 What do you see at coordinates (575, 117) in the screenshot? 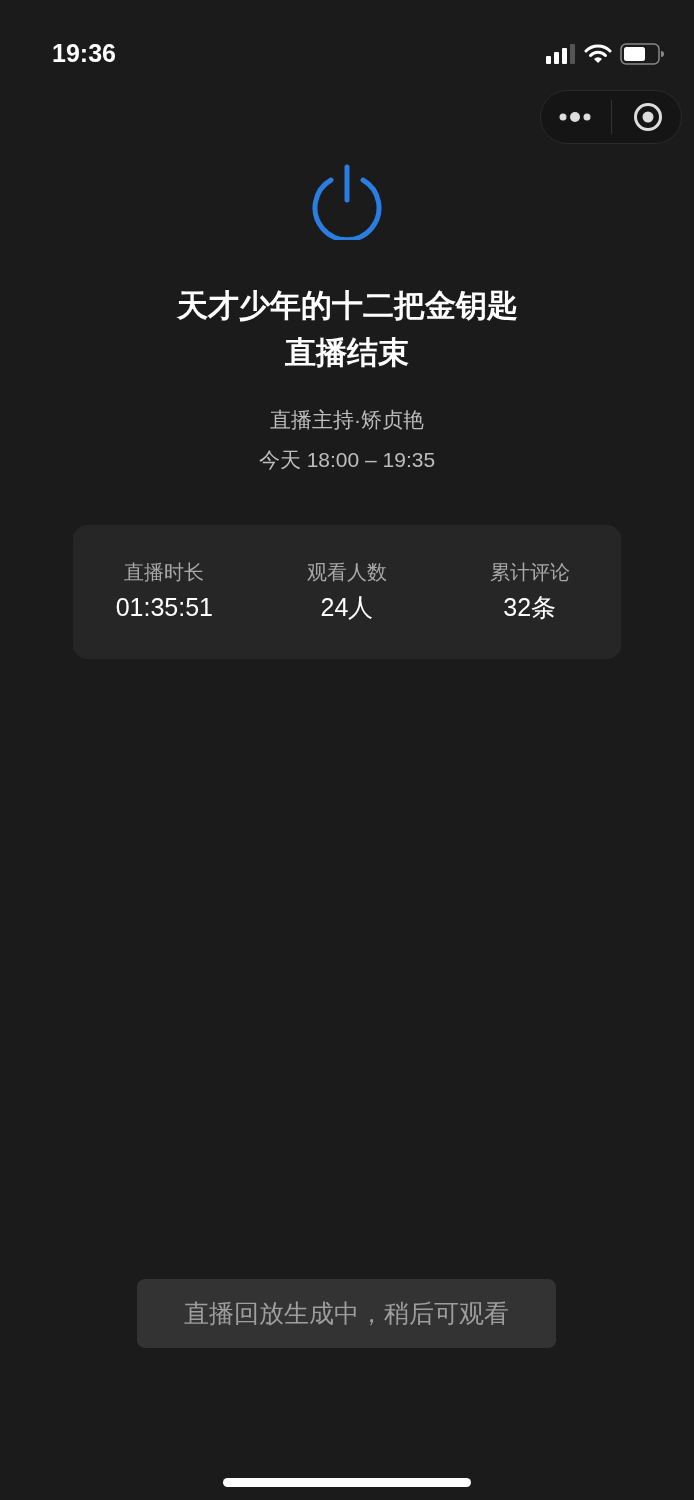
I see `more-icon` at bounding box center [575, 117].